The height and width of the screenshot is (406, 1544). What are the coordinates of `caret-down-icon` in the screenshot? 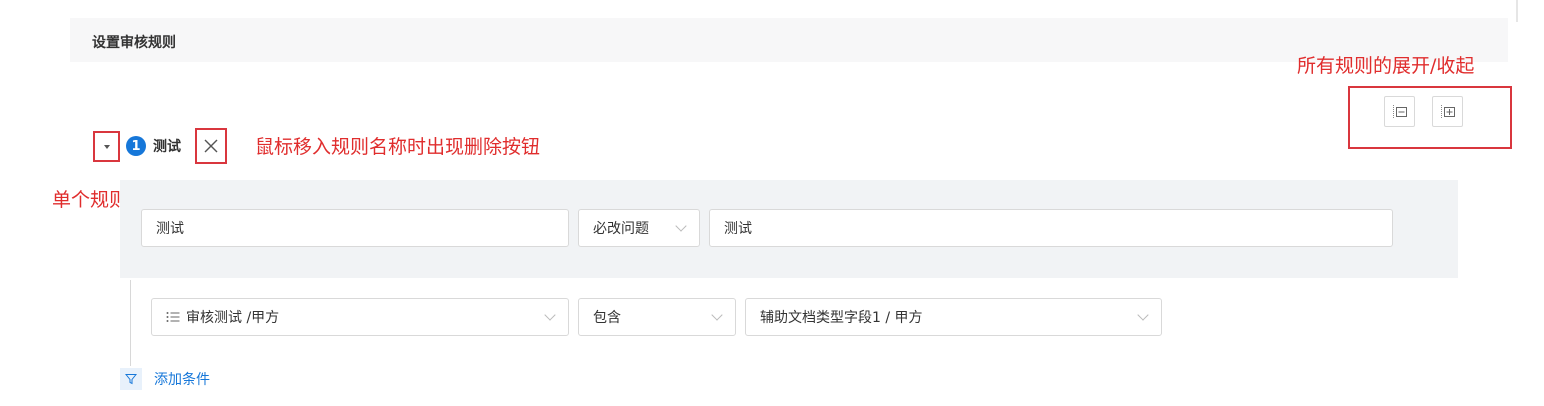 It's located at (106, 146).